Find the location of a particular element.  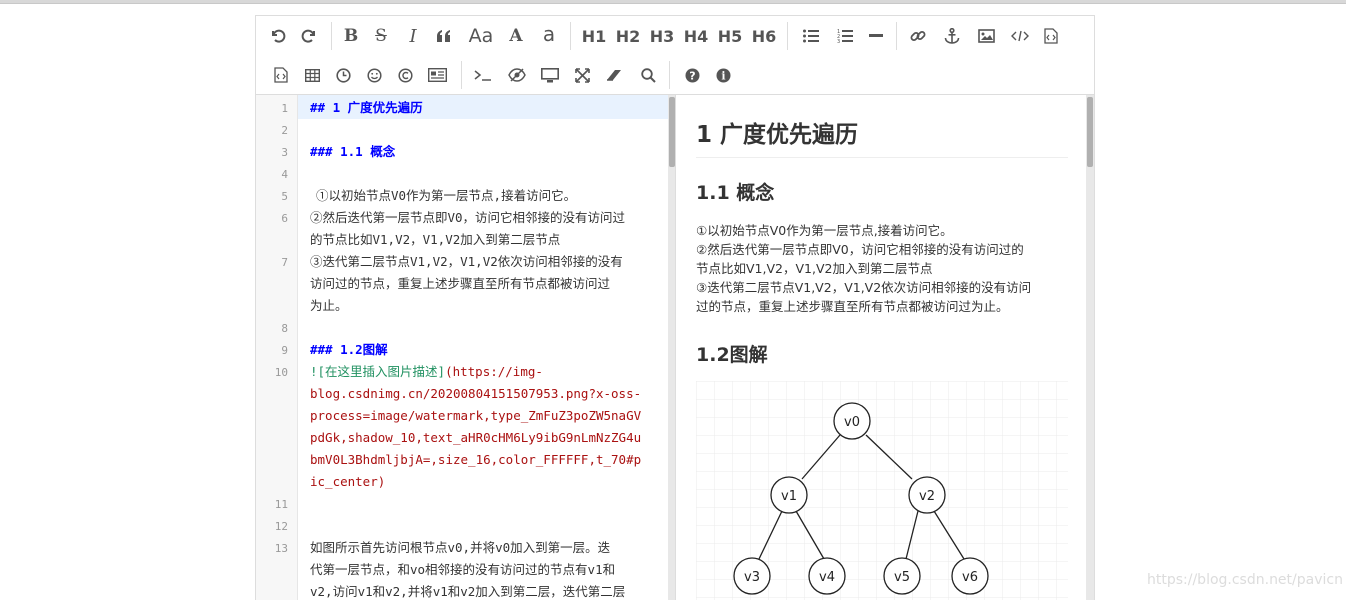

svg-text: 3 is located at coordinates (838, 41).